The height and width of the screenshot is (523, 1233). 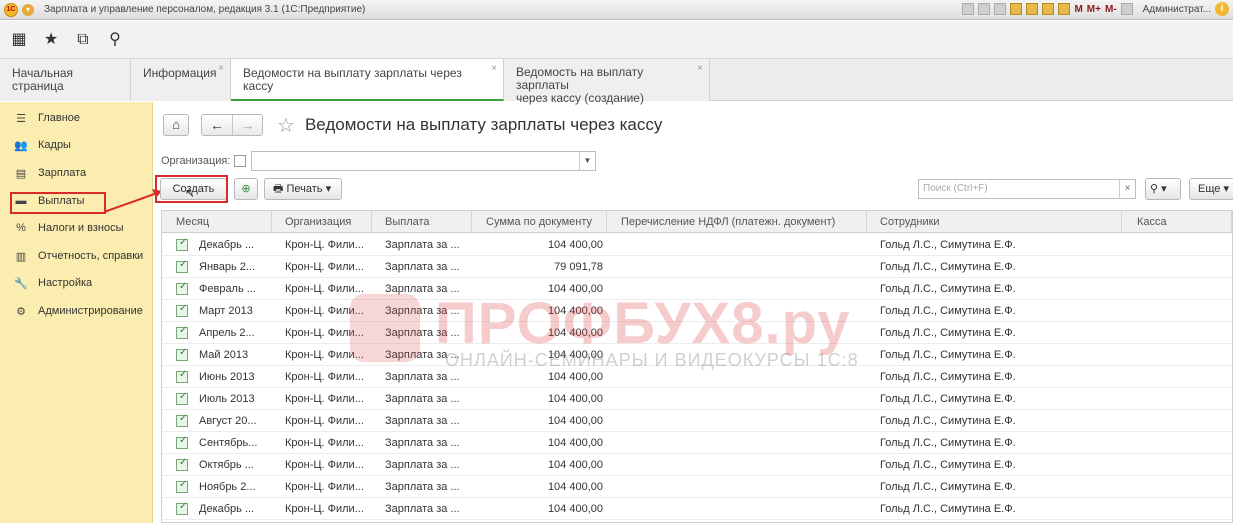 I want to click on help-icon: i, so click(x=1222, y=9).